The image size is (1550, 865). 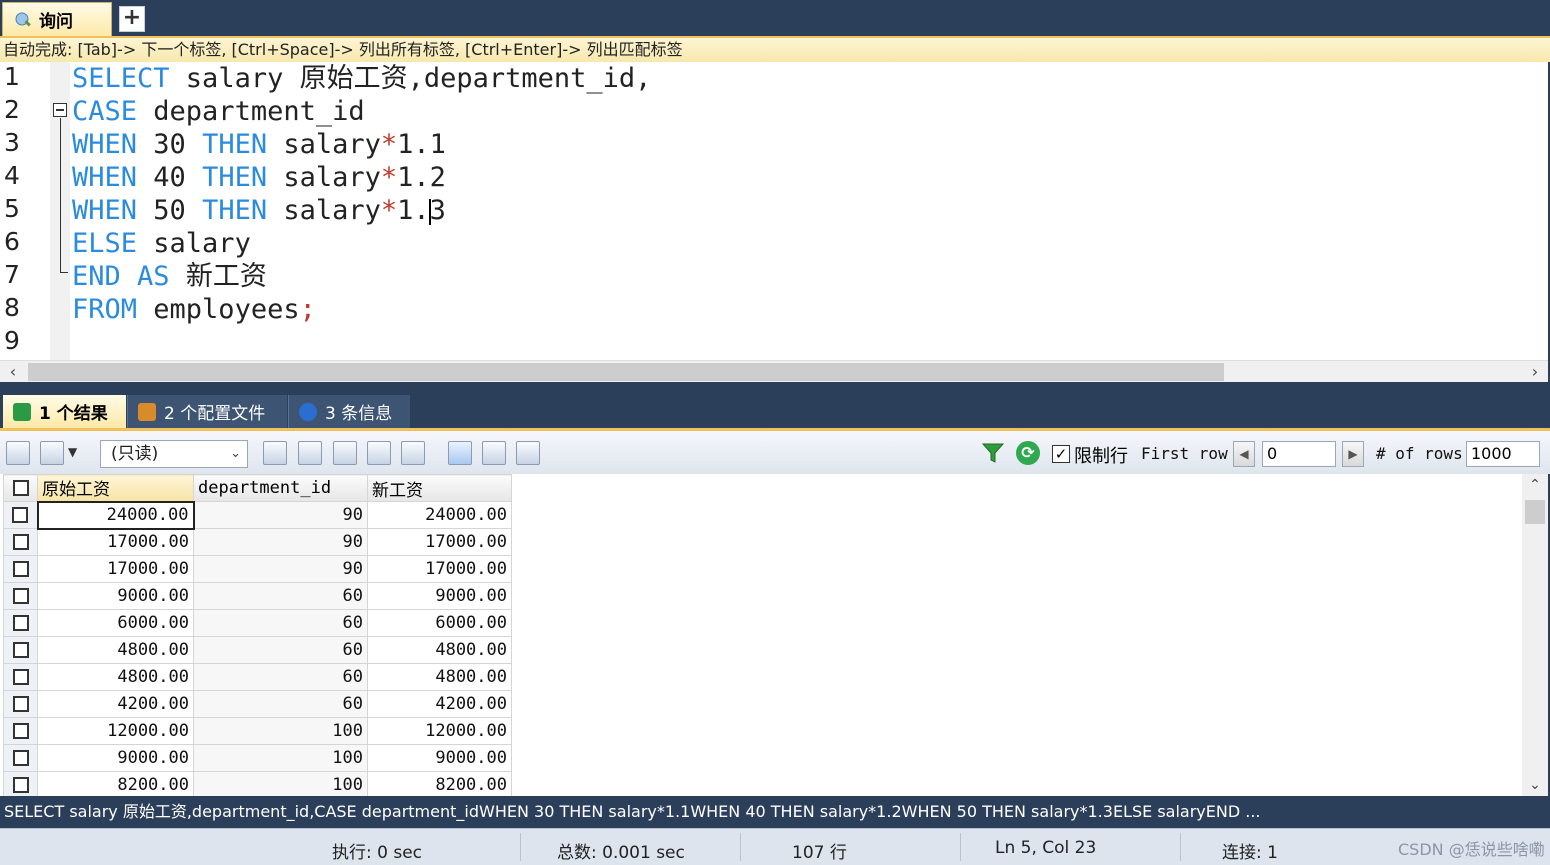 I want to click on add-tab-button: +, so click(x=132, y=19).